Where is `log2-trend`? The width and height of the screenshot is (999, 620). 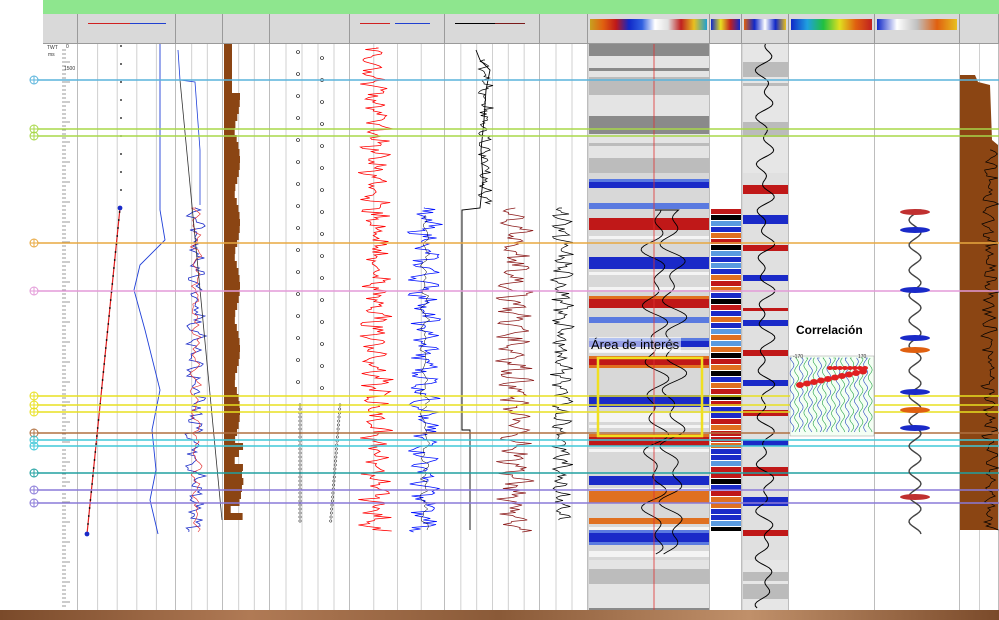
log2-trend is located at coordinates (201, 300).